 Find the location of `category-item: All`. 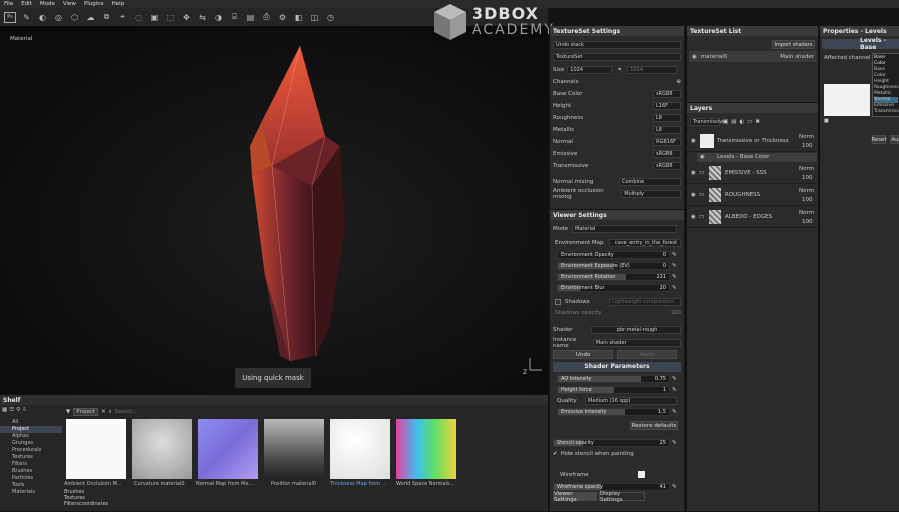

category-item: All is located at coordinates (31, 422).